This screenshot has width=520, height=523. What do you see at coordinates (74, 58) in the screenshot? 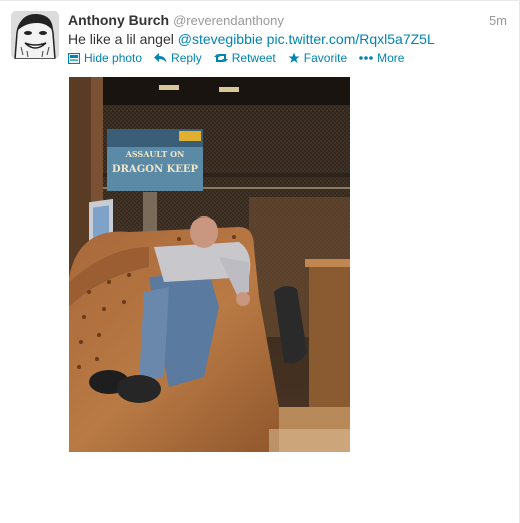
I see `photo-icon` at bounding box center [74, 58].